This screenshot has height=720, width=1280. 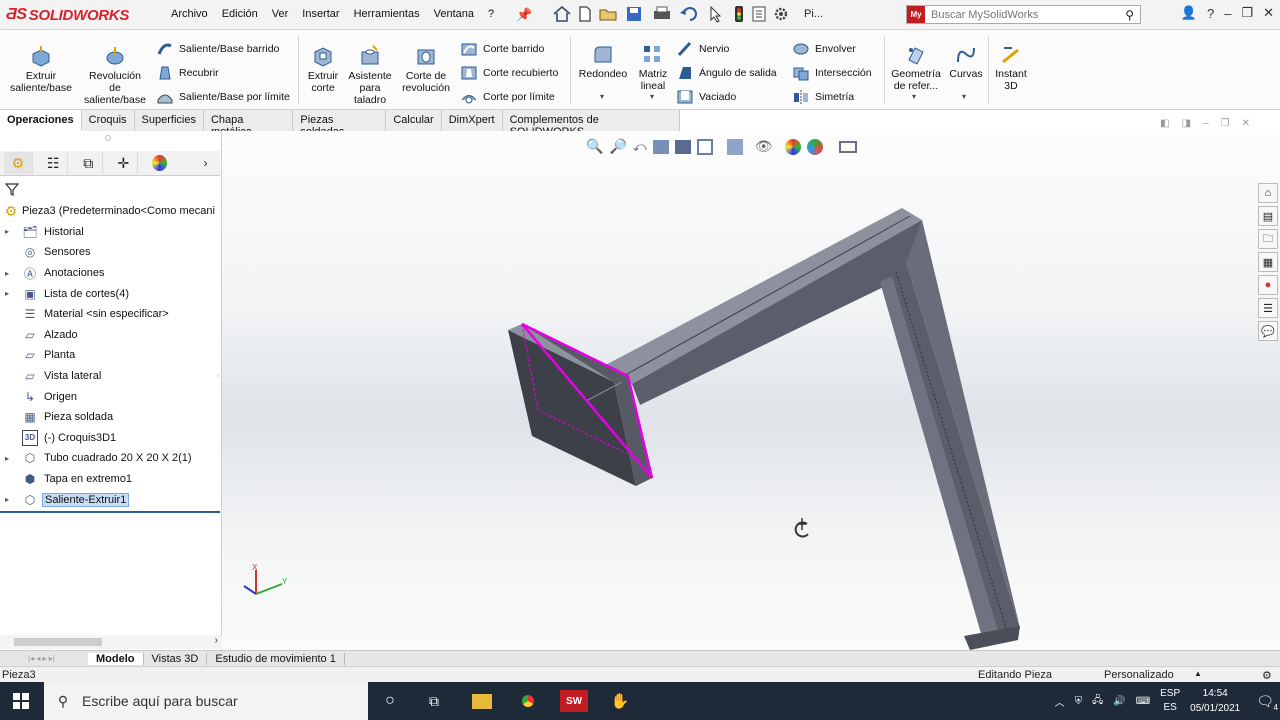 What do you see at coordinates (111, 293) in the screenshot?
I see `tree-item: ▸ ▣ Lista de cortes(4)` at bounding box center [111, 293].